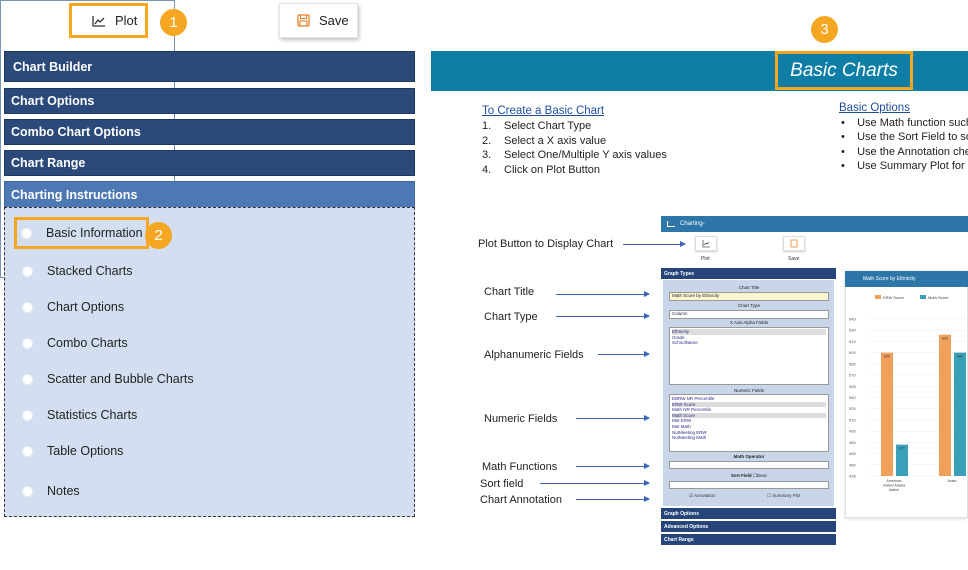 The height and width of the screenshot is (570, 968). I want to click on mini-annotation-label: Annotation, so click(705, 495).